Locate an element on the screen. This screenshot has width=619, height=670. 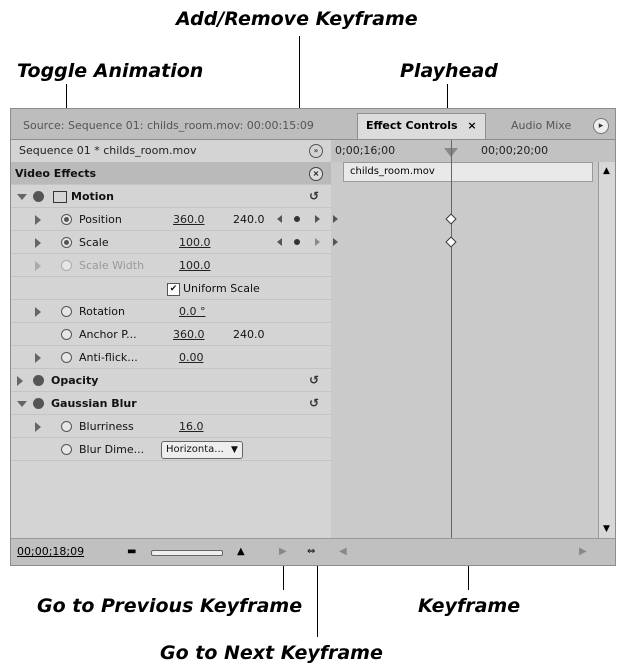
motion-row: Motion ↺ is located at coordinates (171, 196).